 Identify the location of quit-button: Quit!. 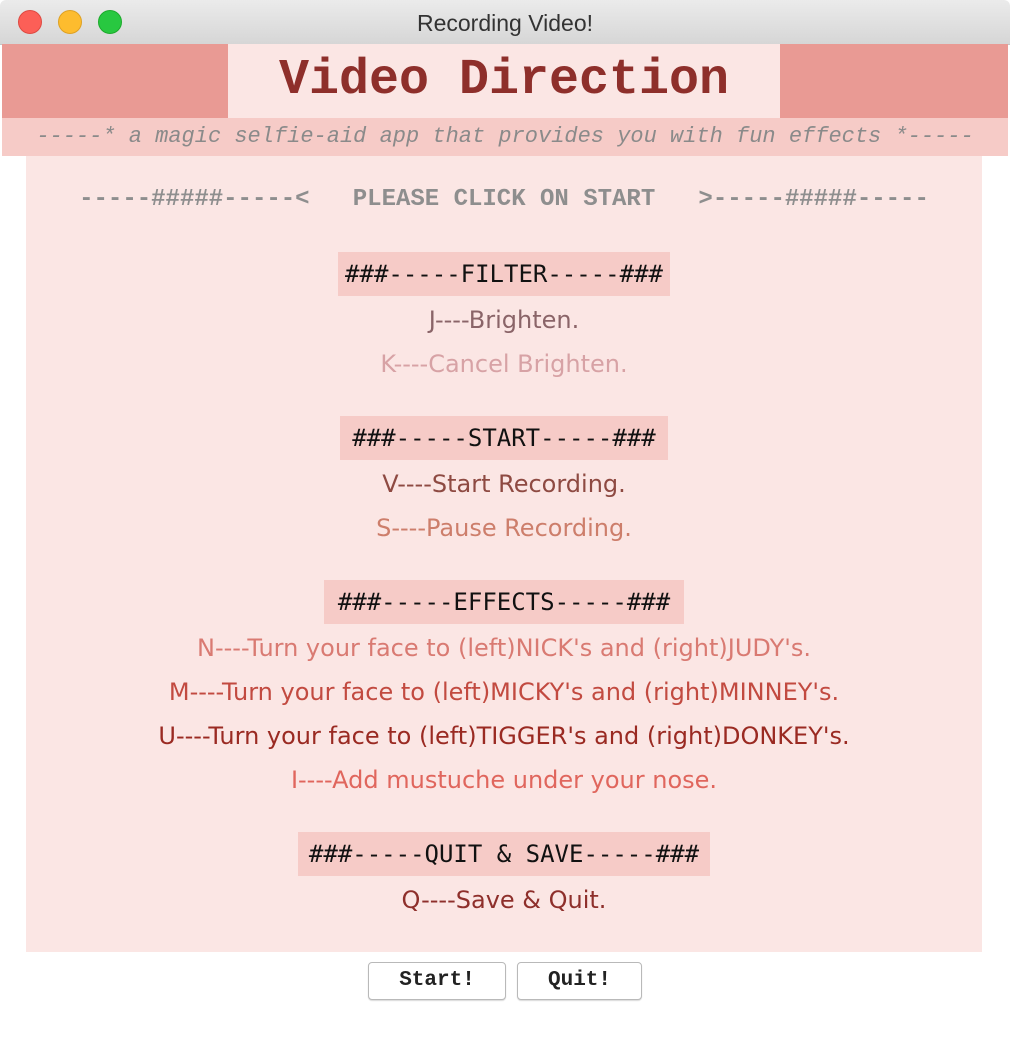
(579, 981).